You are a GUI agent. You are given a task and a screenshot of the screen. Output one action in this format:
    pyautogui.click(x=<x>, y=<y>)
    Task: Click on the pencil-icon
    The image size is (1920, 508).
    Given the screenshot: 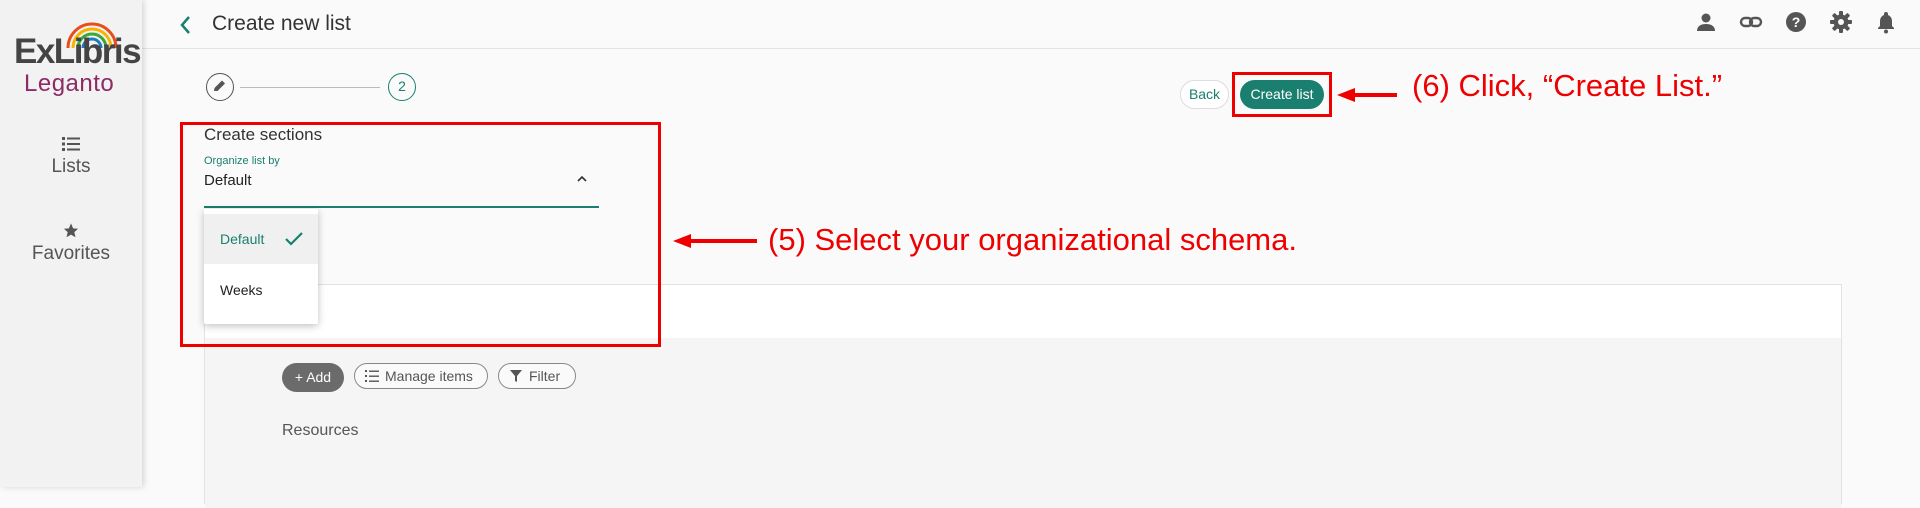 What is the action you would take?
    pyautogui.click(x=219, y=85)
    